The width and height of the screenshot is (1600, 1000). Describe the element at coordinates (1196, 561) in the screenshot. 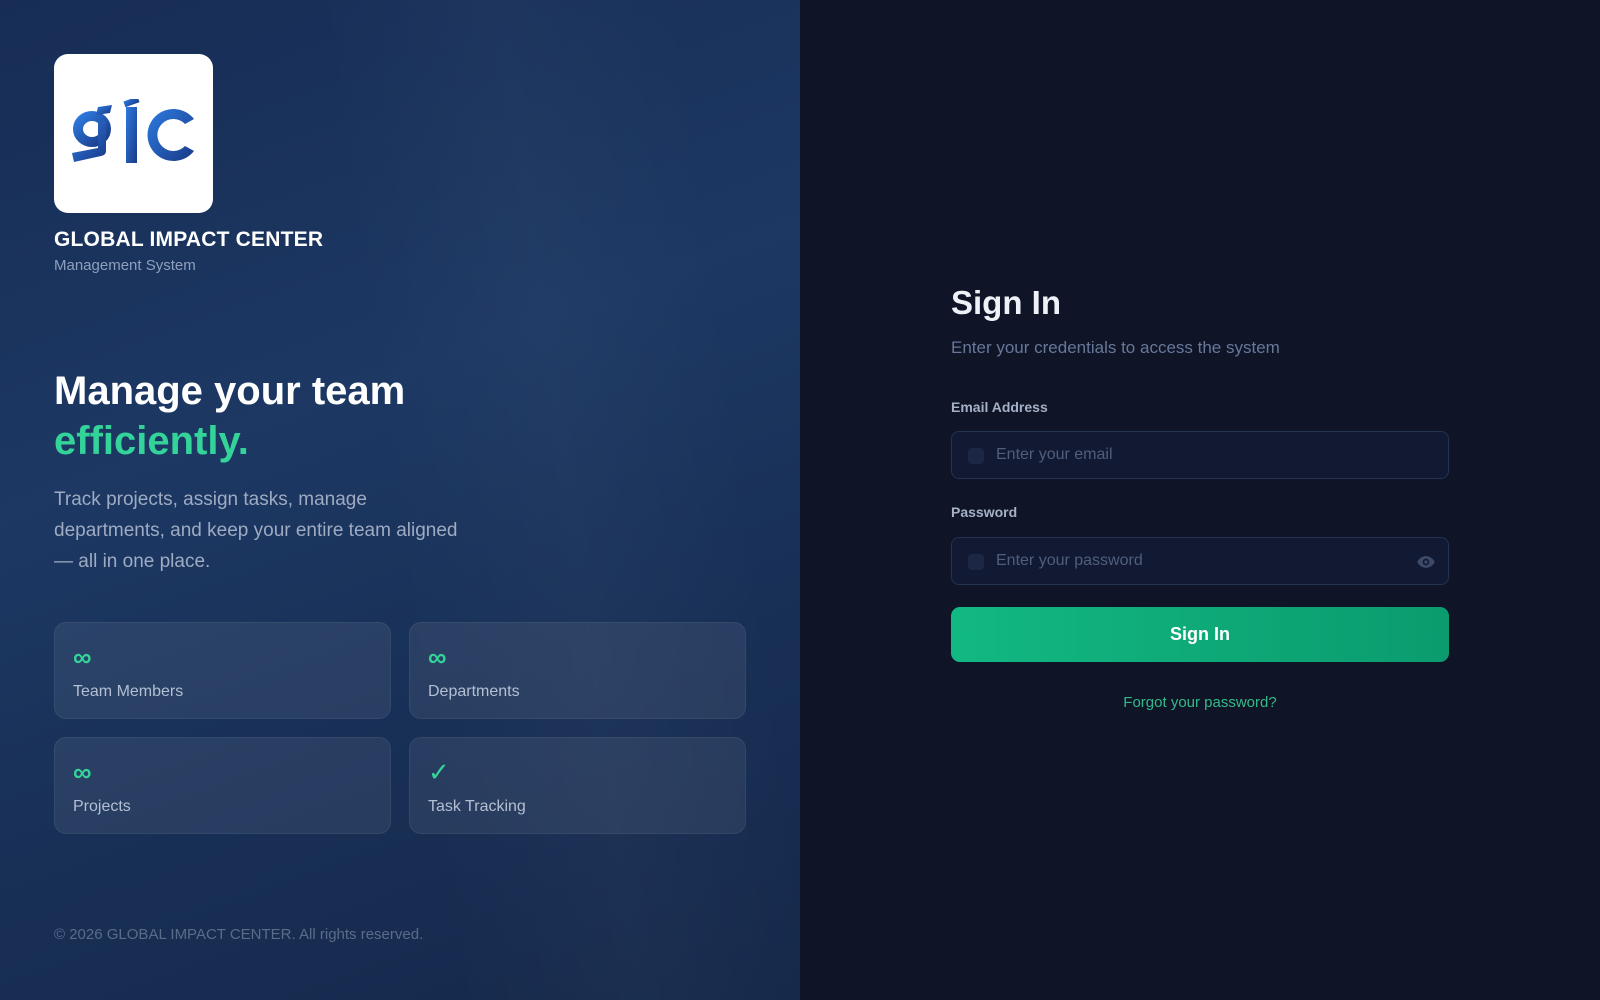

I see `password-field` at that location.